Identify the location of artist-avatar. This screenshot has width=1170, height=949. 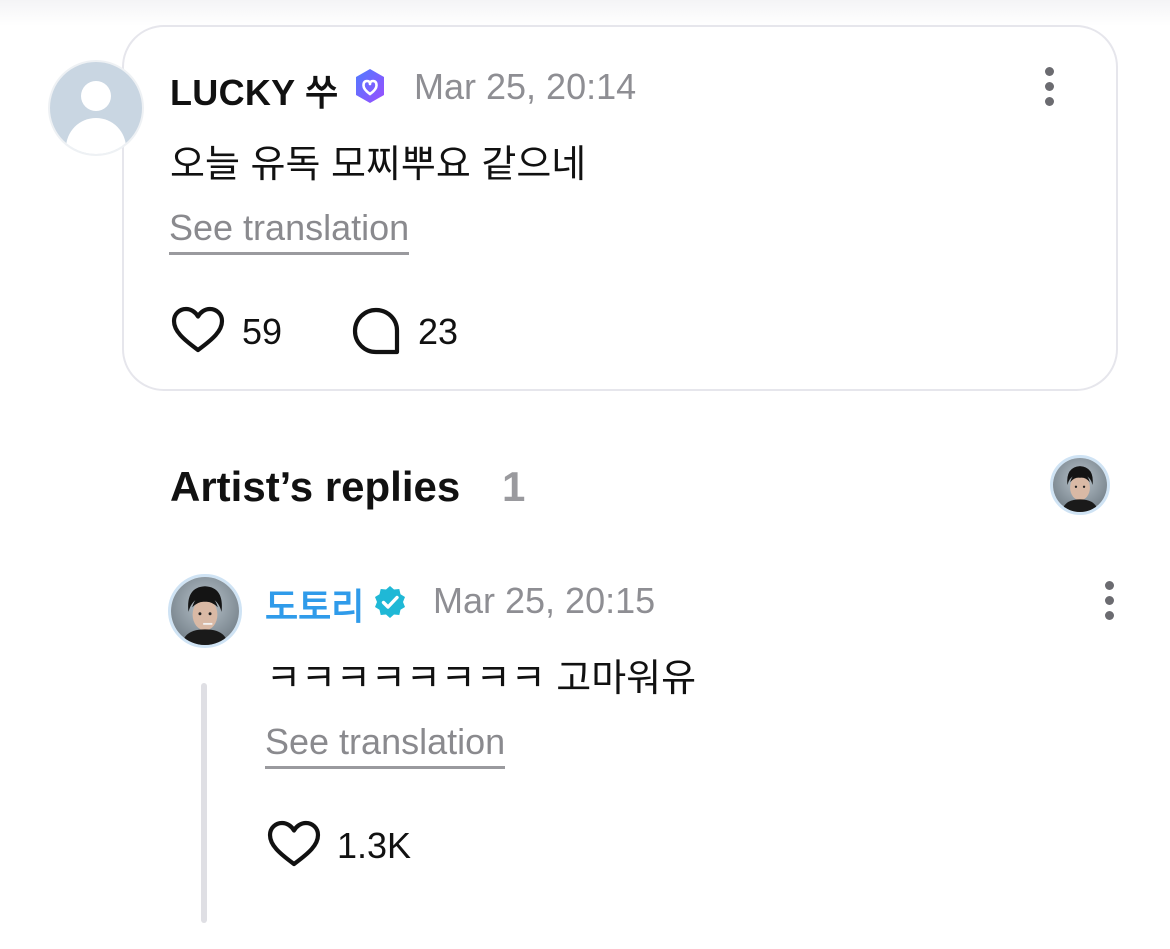
(1080, 485).